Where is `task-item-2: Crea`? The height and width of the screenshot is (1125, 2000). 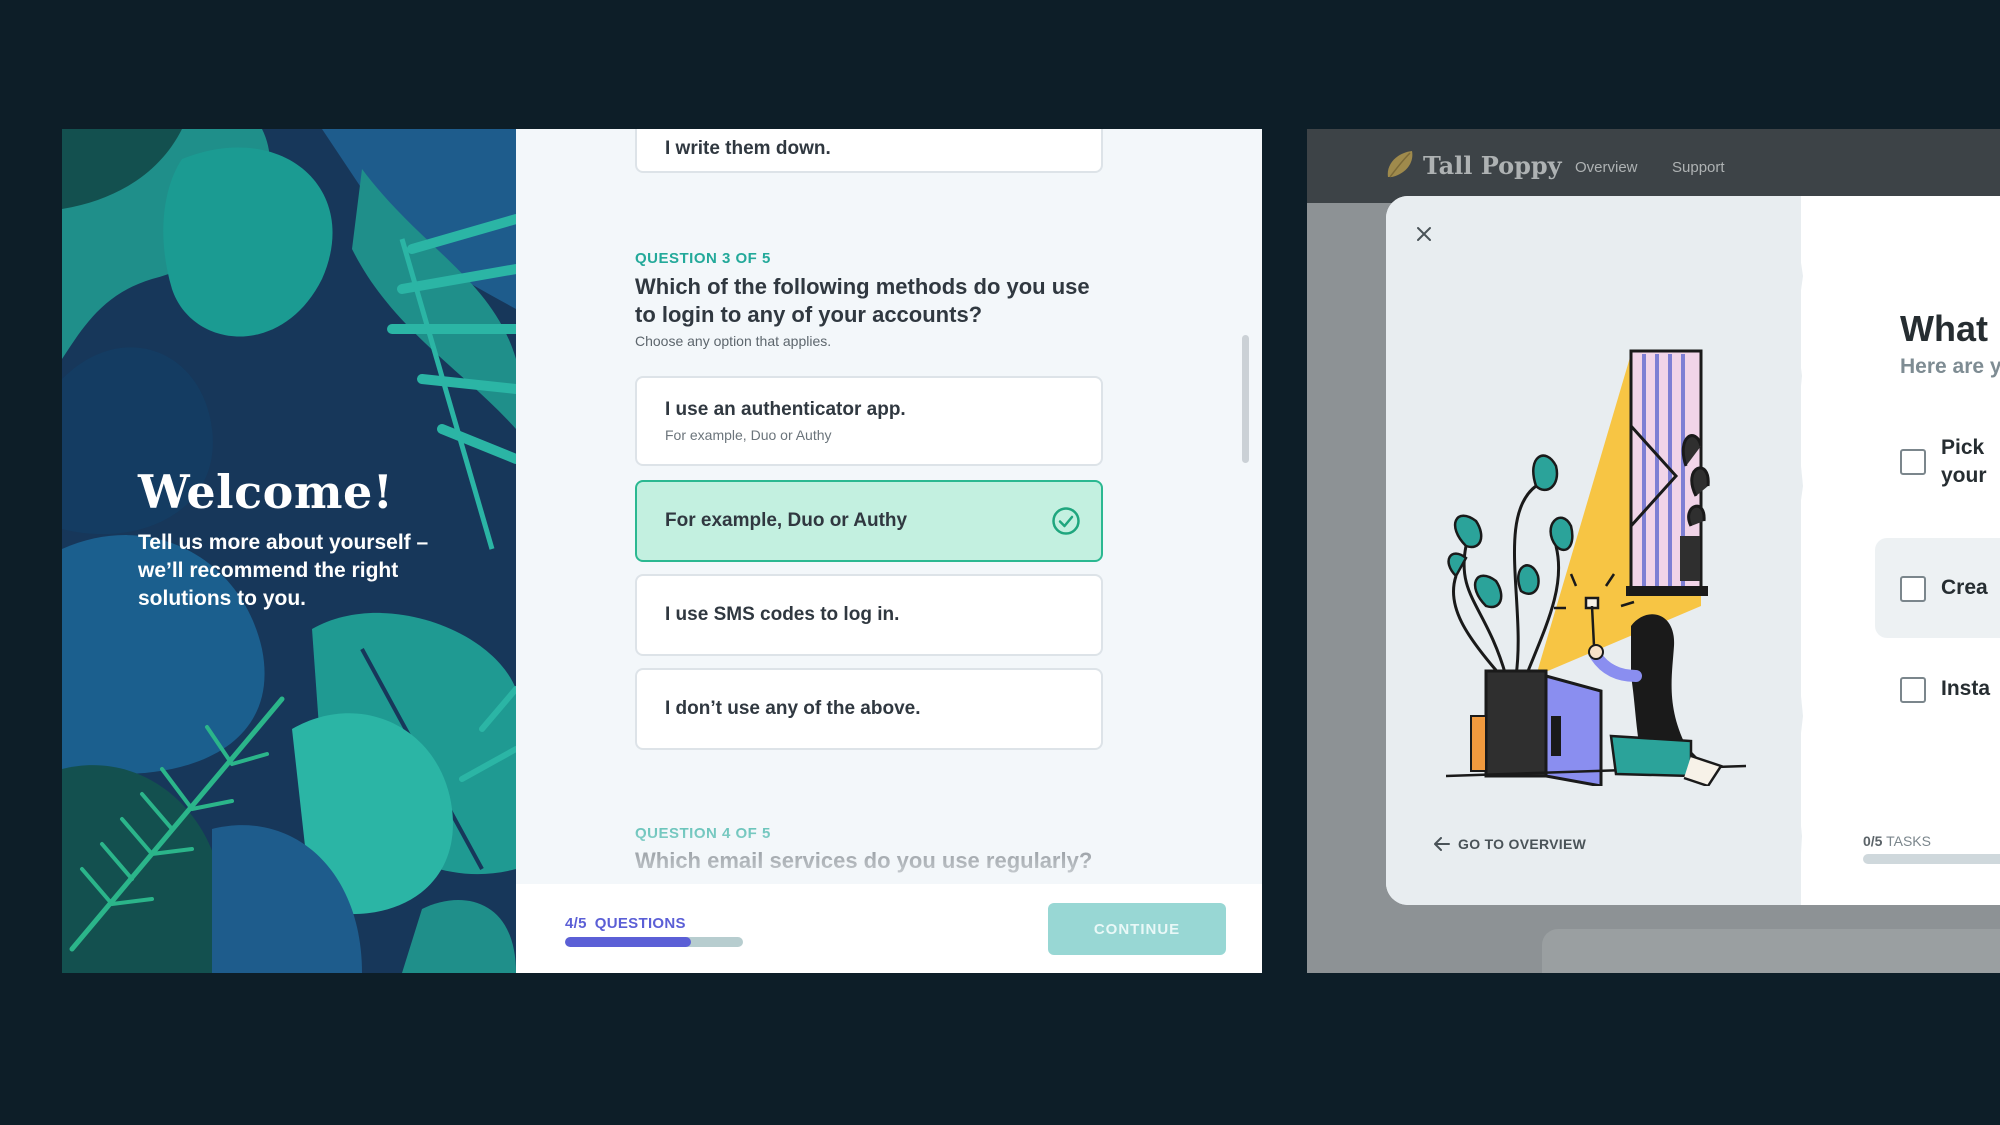 task-item-2: Crea is located at coordinates (1937, 588).